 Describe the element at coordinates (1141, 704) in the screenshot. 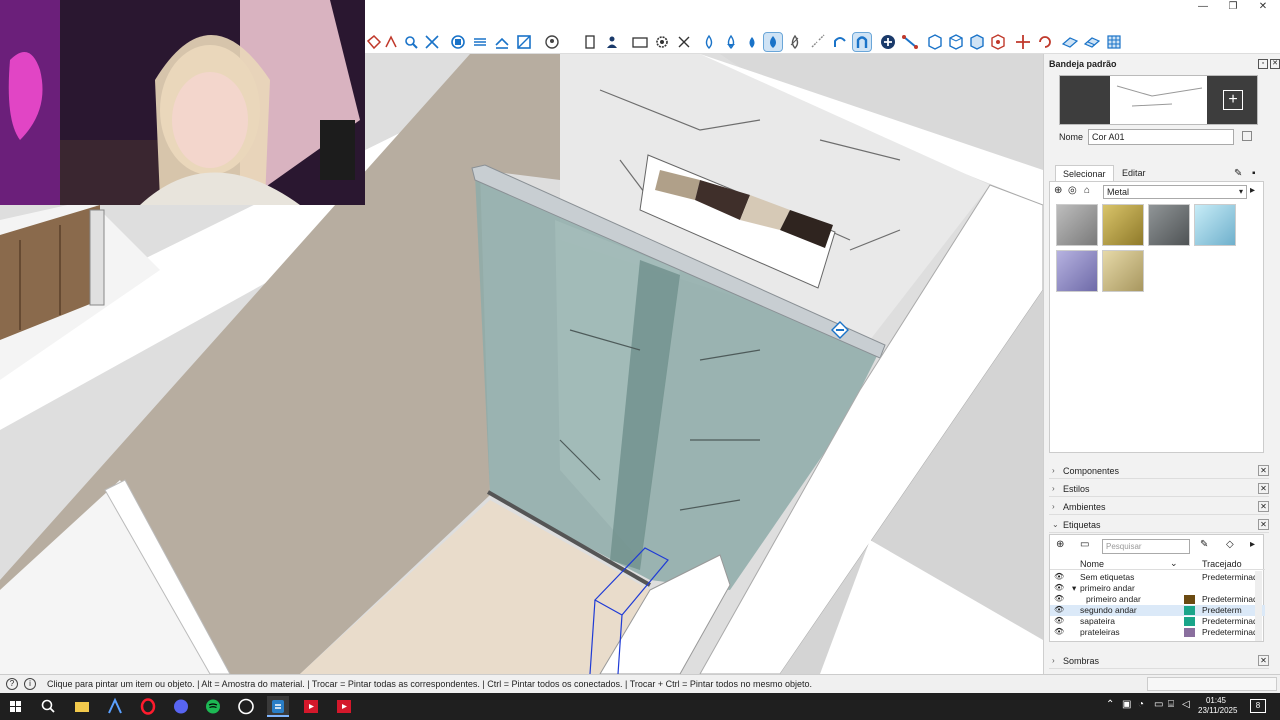

I see `tray-app-icon: ◔` at that location.